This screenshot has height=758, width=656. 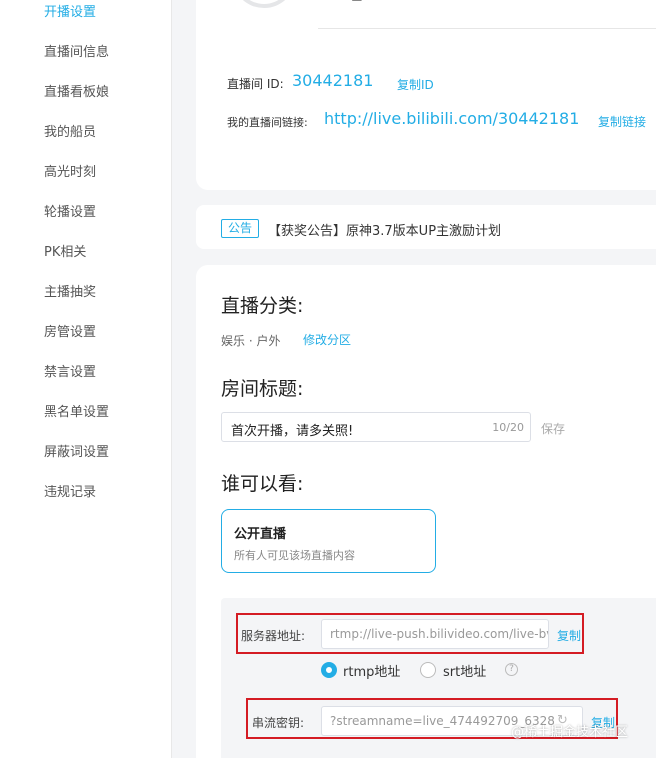 What do you see at coordinates (508, 427) in the screenshot?
I see `char-counter: 10/20` at bounding box center [508, 427].